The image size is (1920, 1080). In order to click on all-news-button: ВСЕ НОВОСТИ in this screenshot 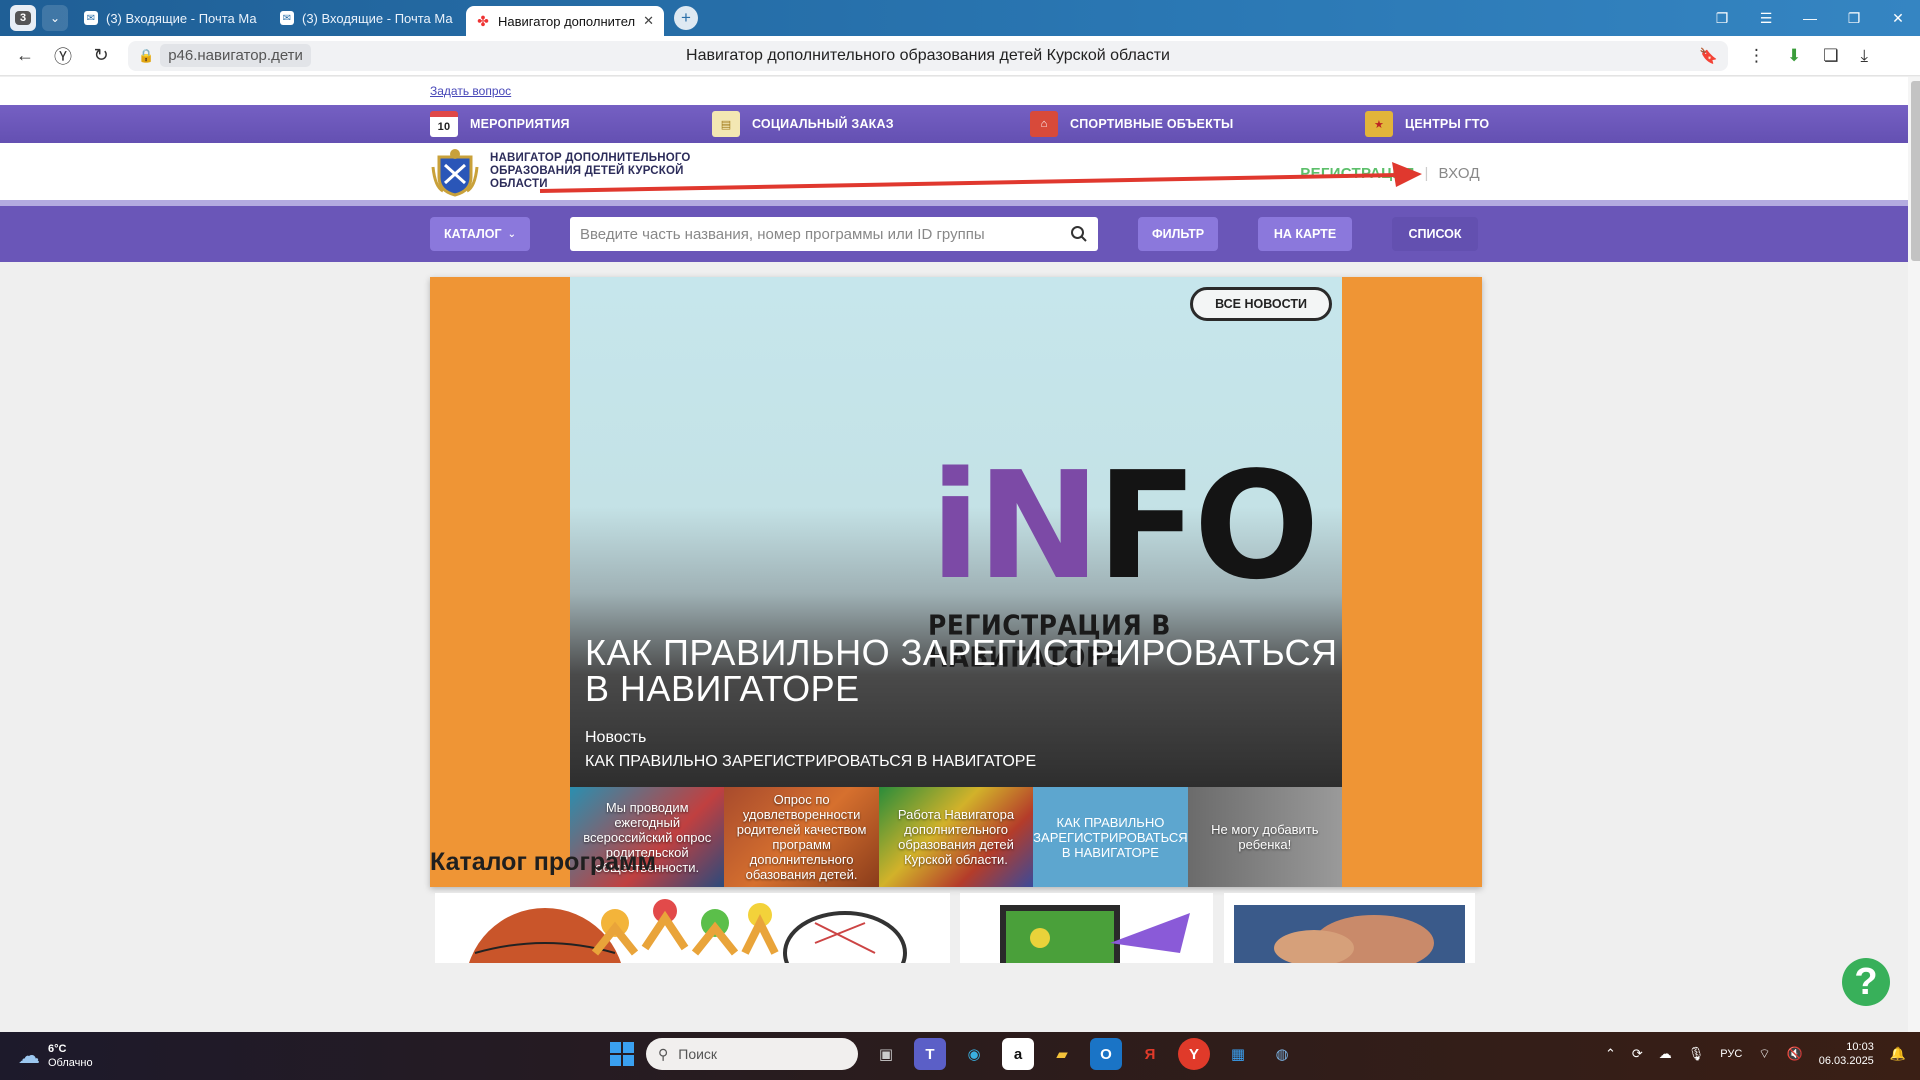, I will do `click(1261, 304)`.